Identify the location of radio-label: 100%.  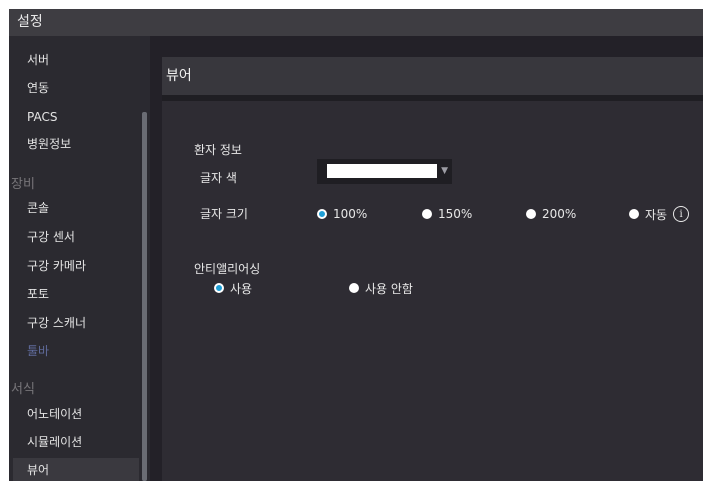
(350, 214).